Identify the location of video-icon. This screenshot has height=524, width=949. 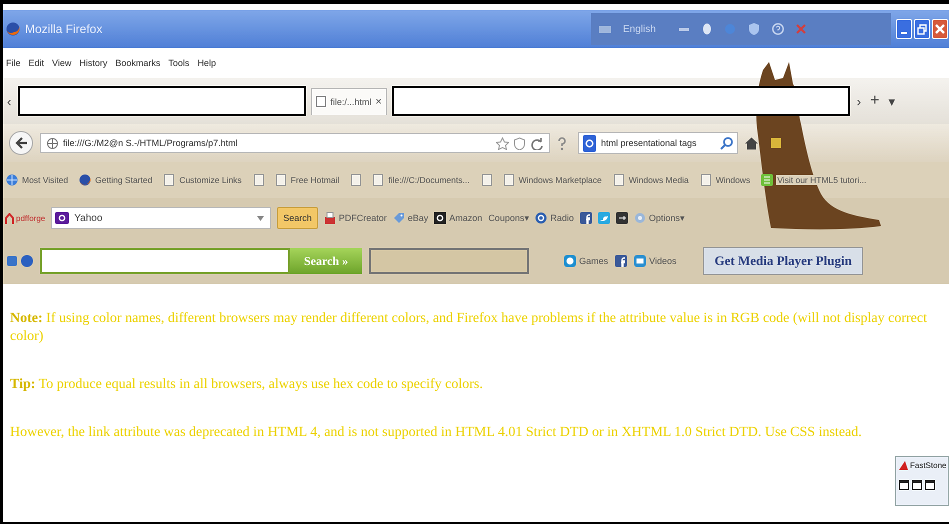
(640, 261).